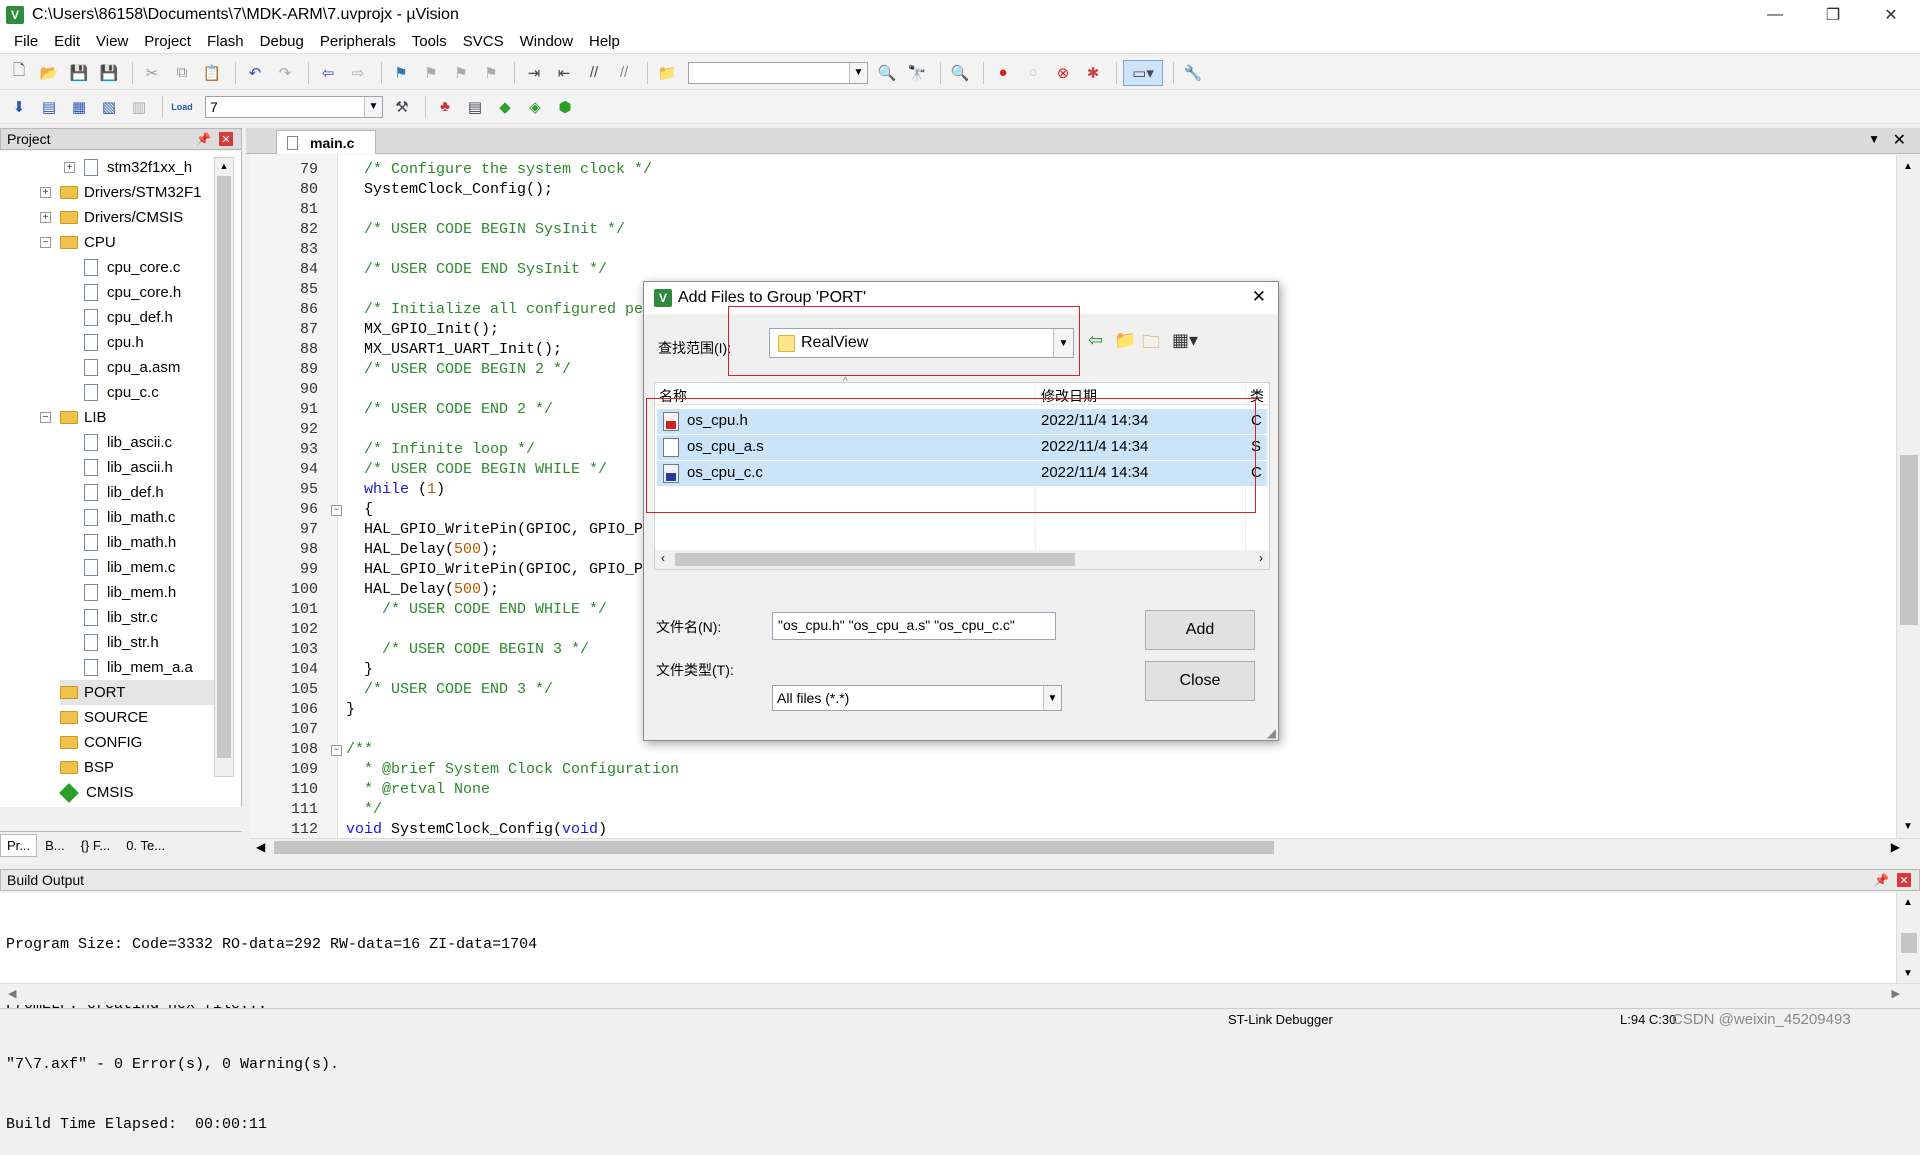 This screenshot has height=1155, width=1920. Describe the element at coordinates (1909, 540) in the screenshot. I see `editor-vscroll-thumb` at that location.